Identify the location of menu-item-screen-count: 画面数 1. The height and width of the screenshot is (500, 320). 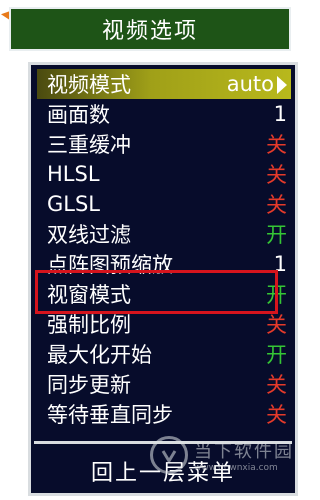
(164, 114).